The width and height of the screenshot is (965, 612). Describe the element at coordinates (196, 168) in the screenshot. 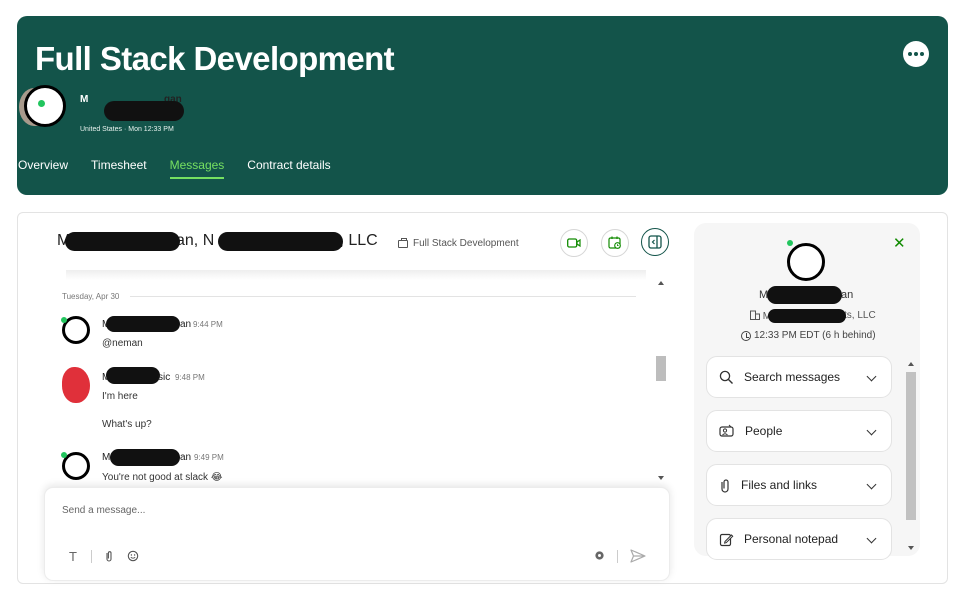

I see `tab-messages: Messages` at that location.